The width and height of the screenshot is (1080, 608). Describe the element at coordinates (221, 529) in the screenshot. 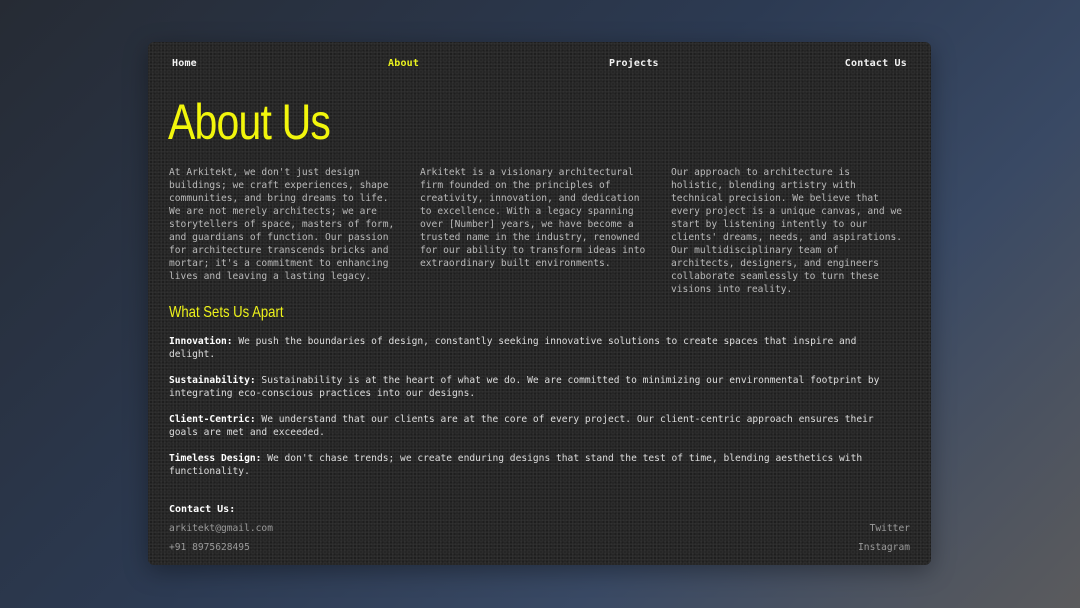

I see `contact-email-link: arkitekt@gmail.com` at that location.